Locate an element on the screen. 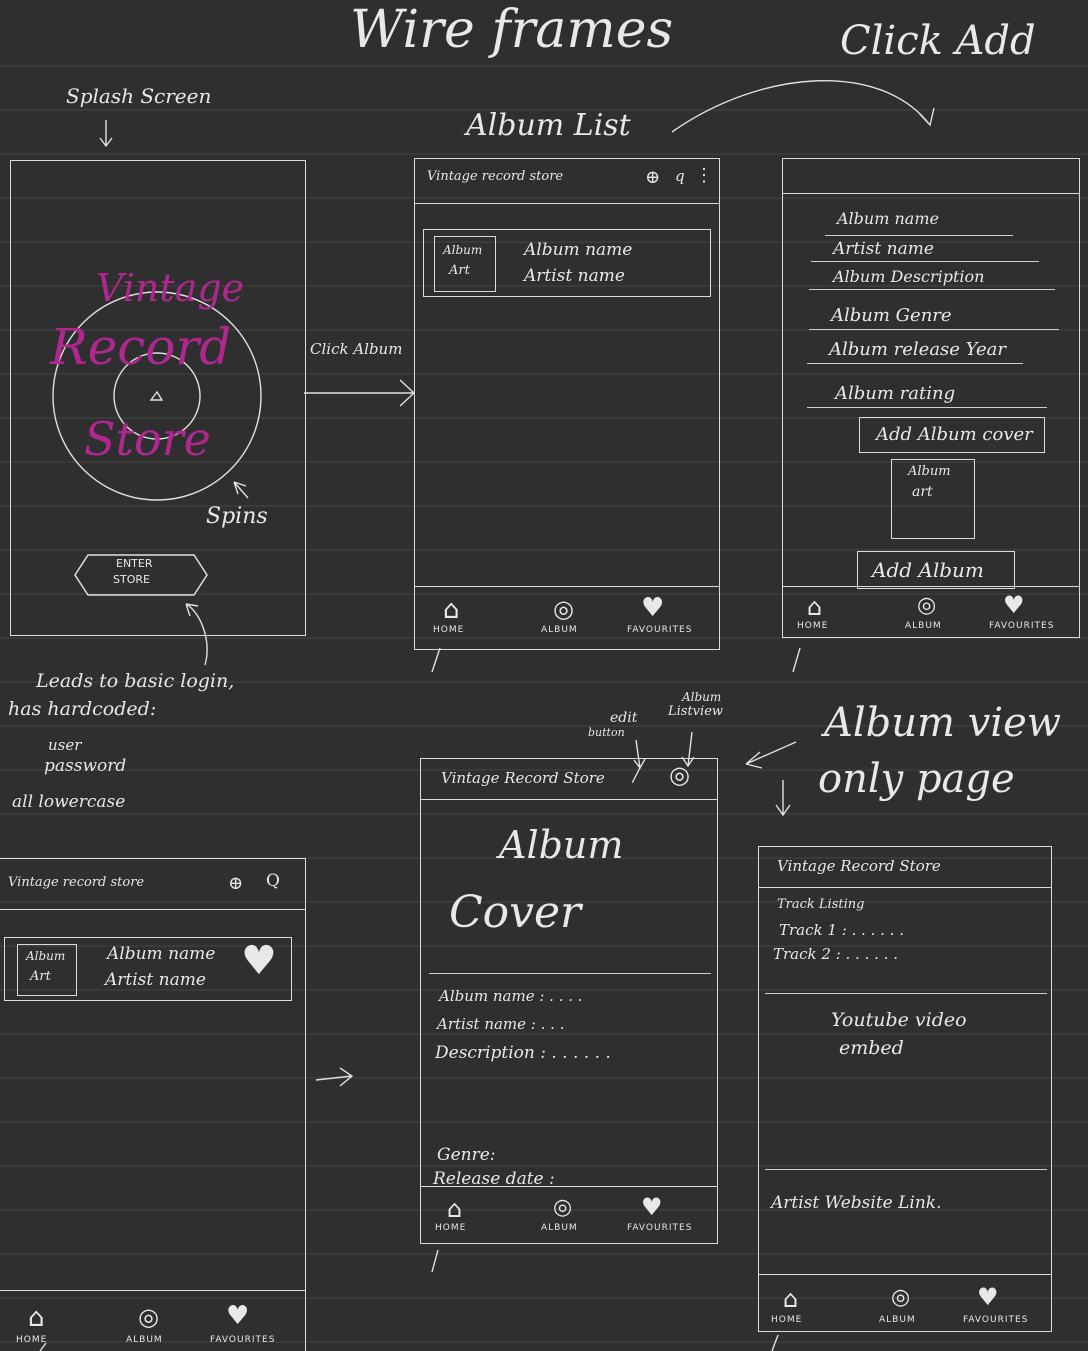  annot-list-2: Listview is located at coordinates (696, 711).